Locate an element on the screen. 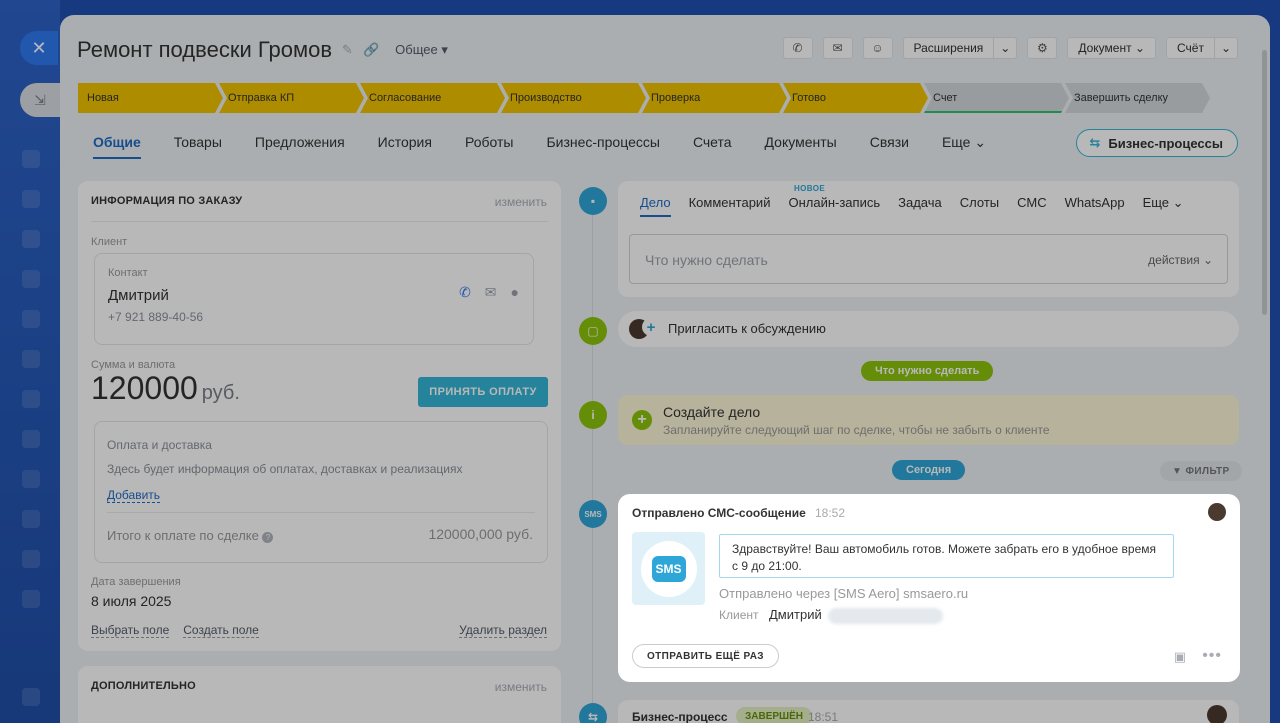 The width and height of the screenshot is (1280, 723). sms-logo-circle: SMS is located at coordinates (668, 568).